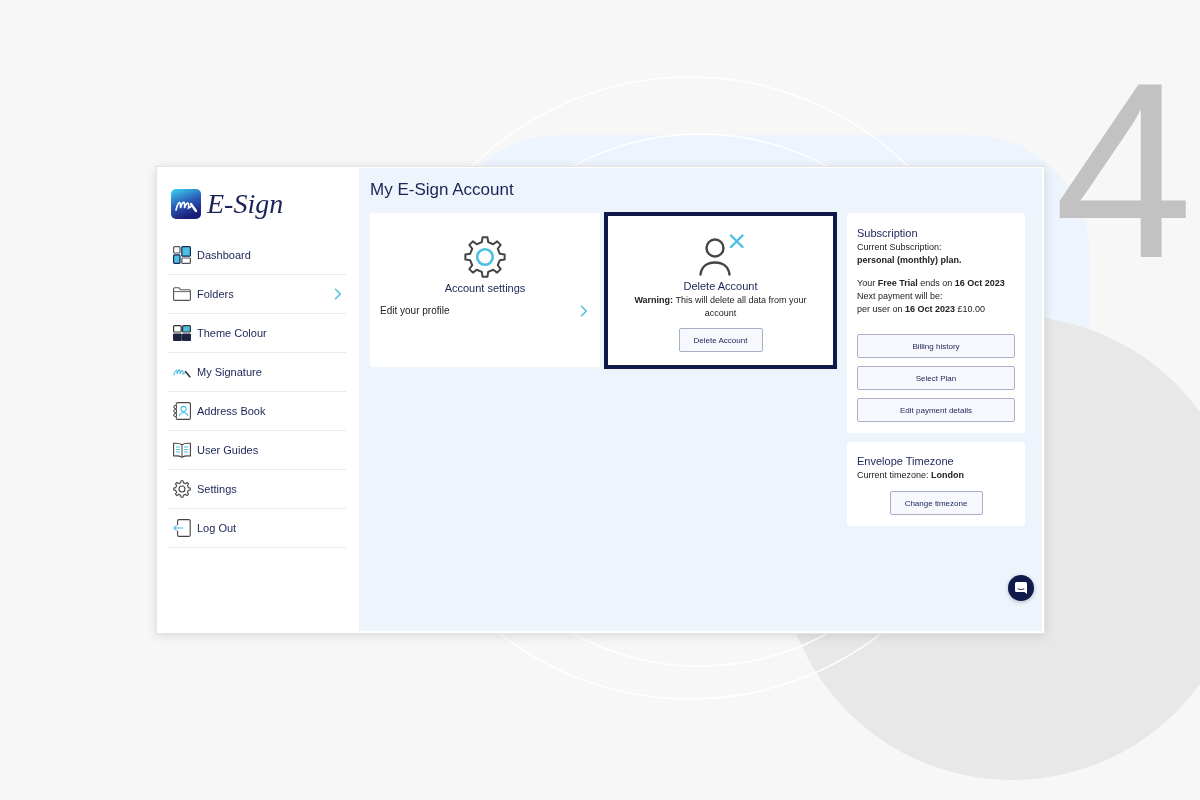 This screenshot has height=800, width=1200. I want to click on dashboard-icon, so click(182, 255).